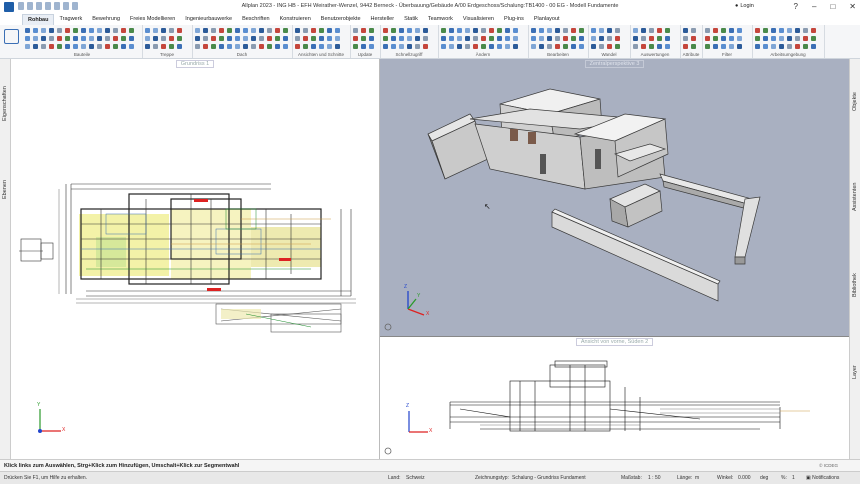  Describe the element at coordinates (388, 327) in the screenshot. I see `navigation-gear-icon` at that location.